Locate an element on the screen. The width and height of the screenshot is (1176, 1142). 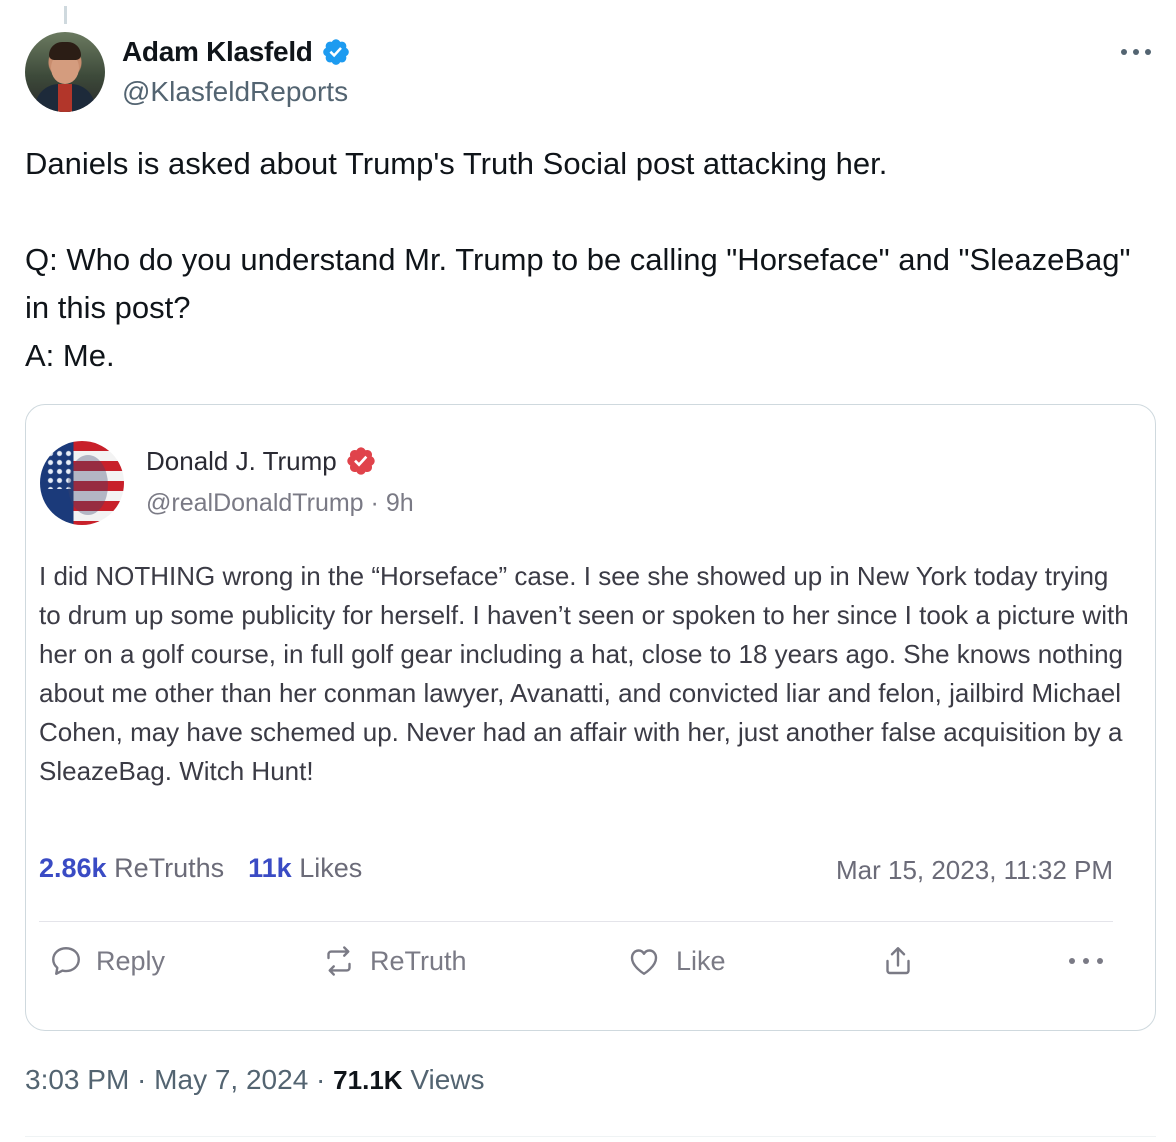
views-label: Views is located at coordinates (443, 1079).